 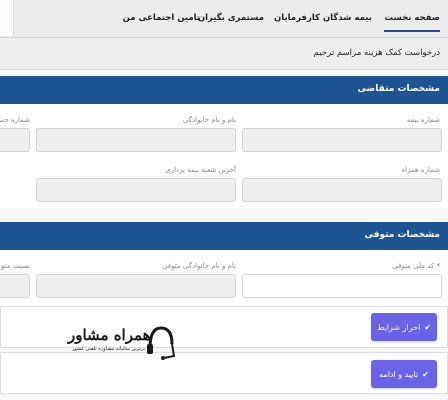 I want to click on national-id-label: * کد ملی متوفی, so click(x=416, y=266).